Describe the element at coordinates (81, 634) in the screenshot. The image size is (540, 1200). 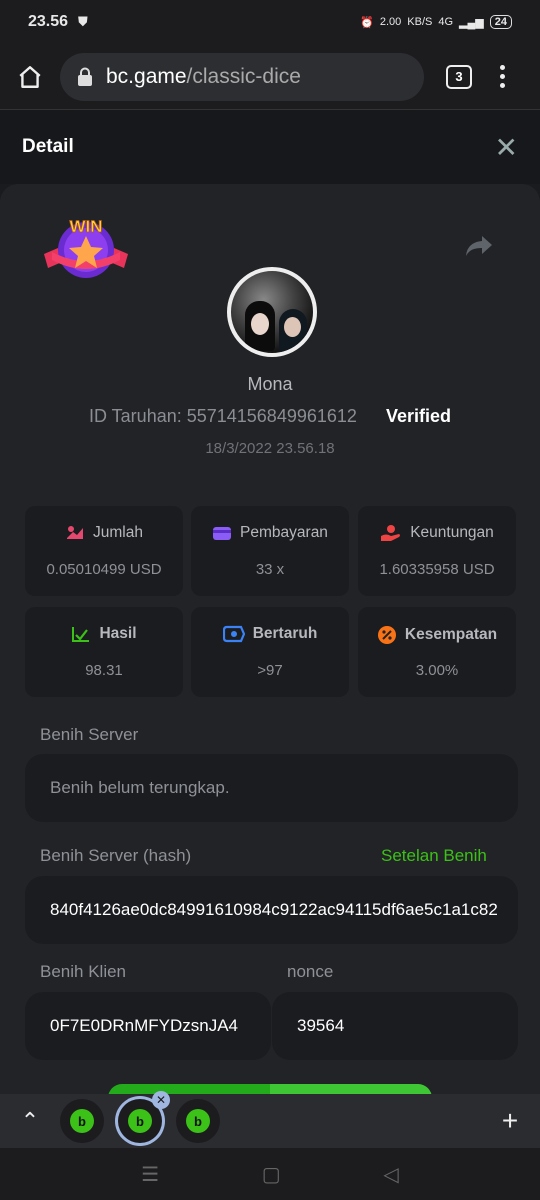
I see `chart-check-icon` at that location.